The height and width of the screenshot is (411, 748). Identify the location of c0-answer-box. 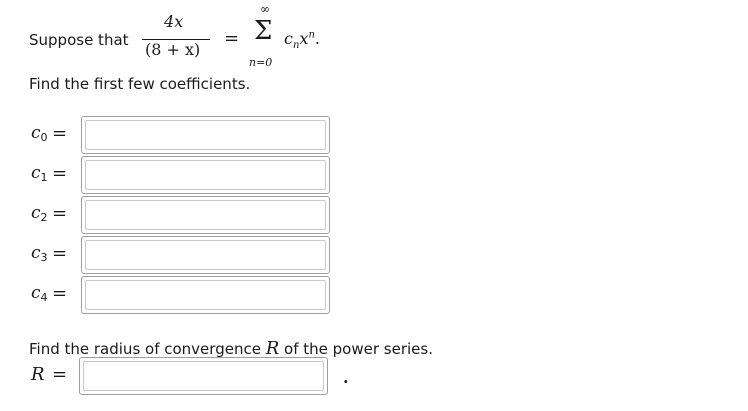
(205, 135).